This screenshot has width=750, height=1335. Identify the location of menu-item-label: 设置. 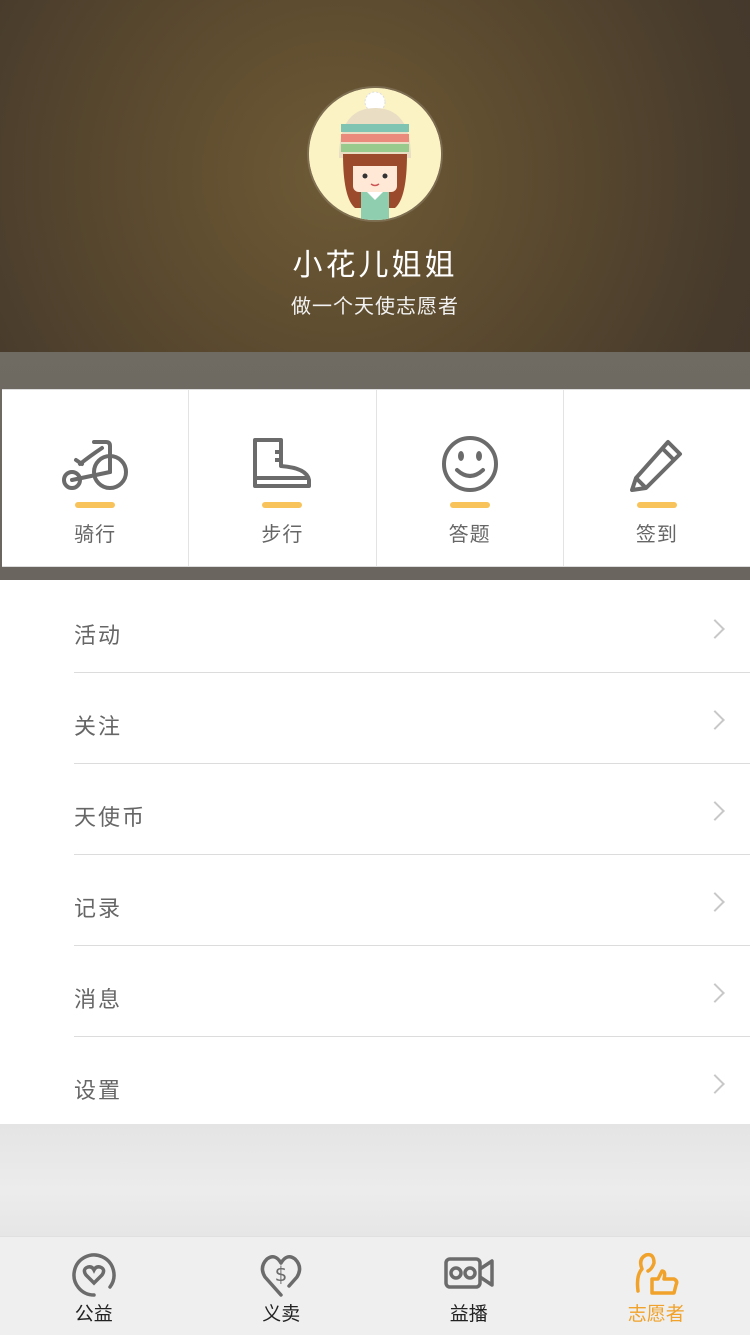
(98, 1089).